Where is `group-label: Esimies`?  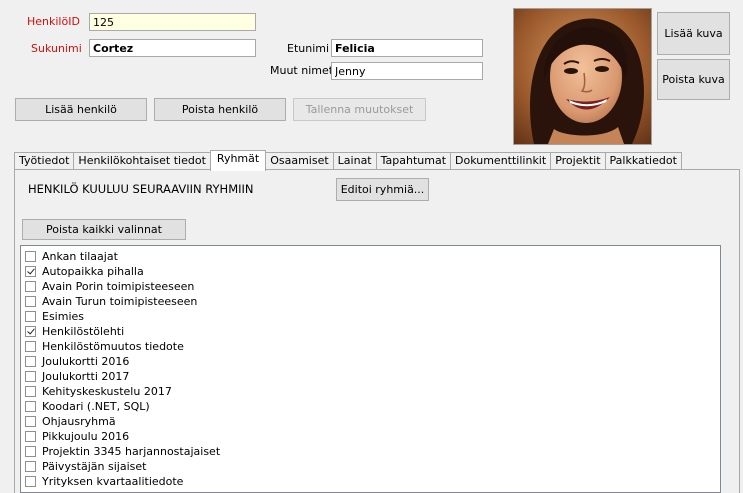
group-label: Esimies is located at coordinates (63, 316).